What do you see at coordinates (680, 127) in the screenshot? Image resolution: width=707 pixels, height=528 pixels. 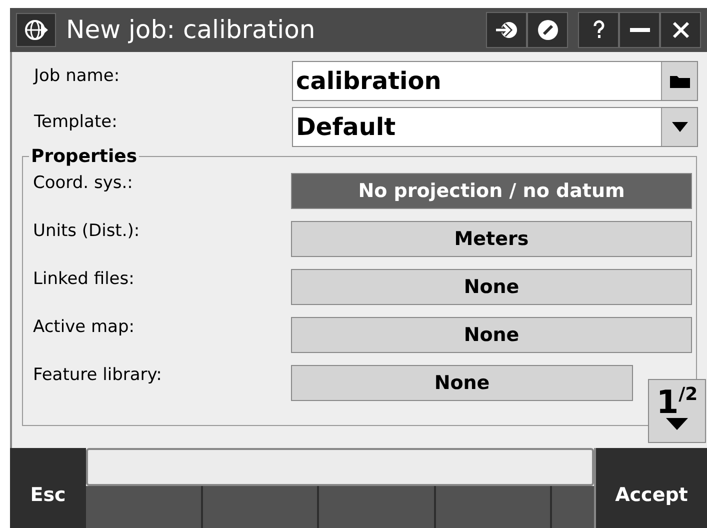 I see `dropdown-arrow-icon` at bounding box center [680, 127].